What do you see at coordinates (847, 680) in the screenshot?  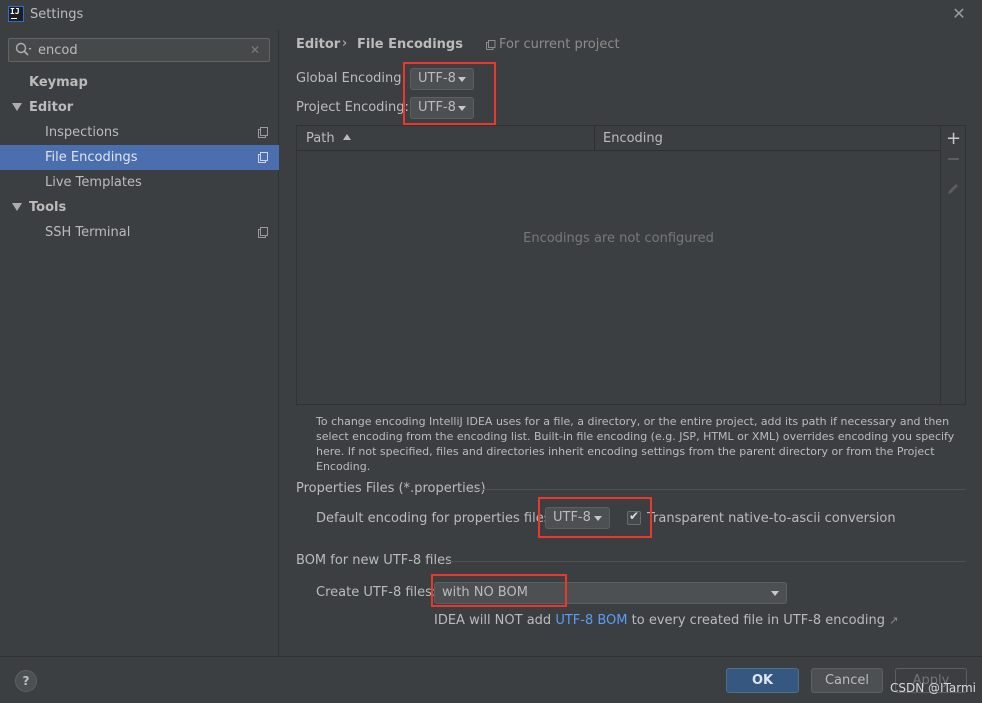 I see `cancel-button: Cancel` at bounding box center [847, 680].